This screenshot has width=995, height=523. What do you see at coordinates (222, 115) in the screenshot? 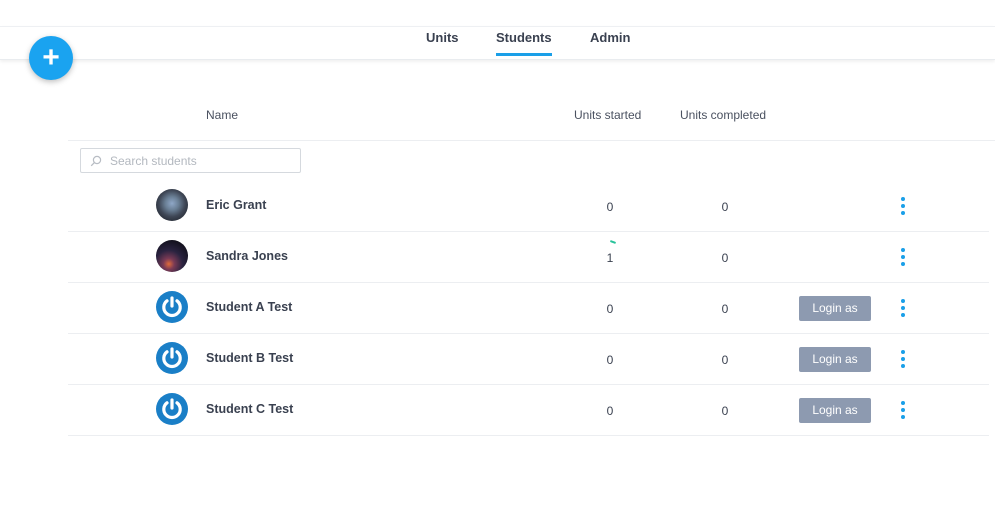
I see `column-header-name: Name` at bounding box center [222, 115].